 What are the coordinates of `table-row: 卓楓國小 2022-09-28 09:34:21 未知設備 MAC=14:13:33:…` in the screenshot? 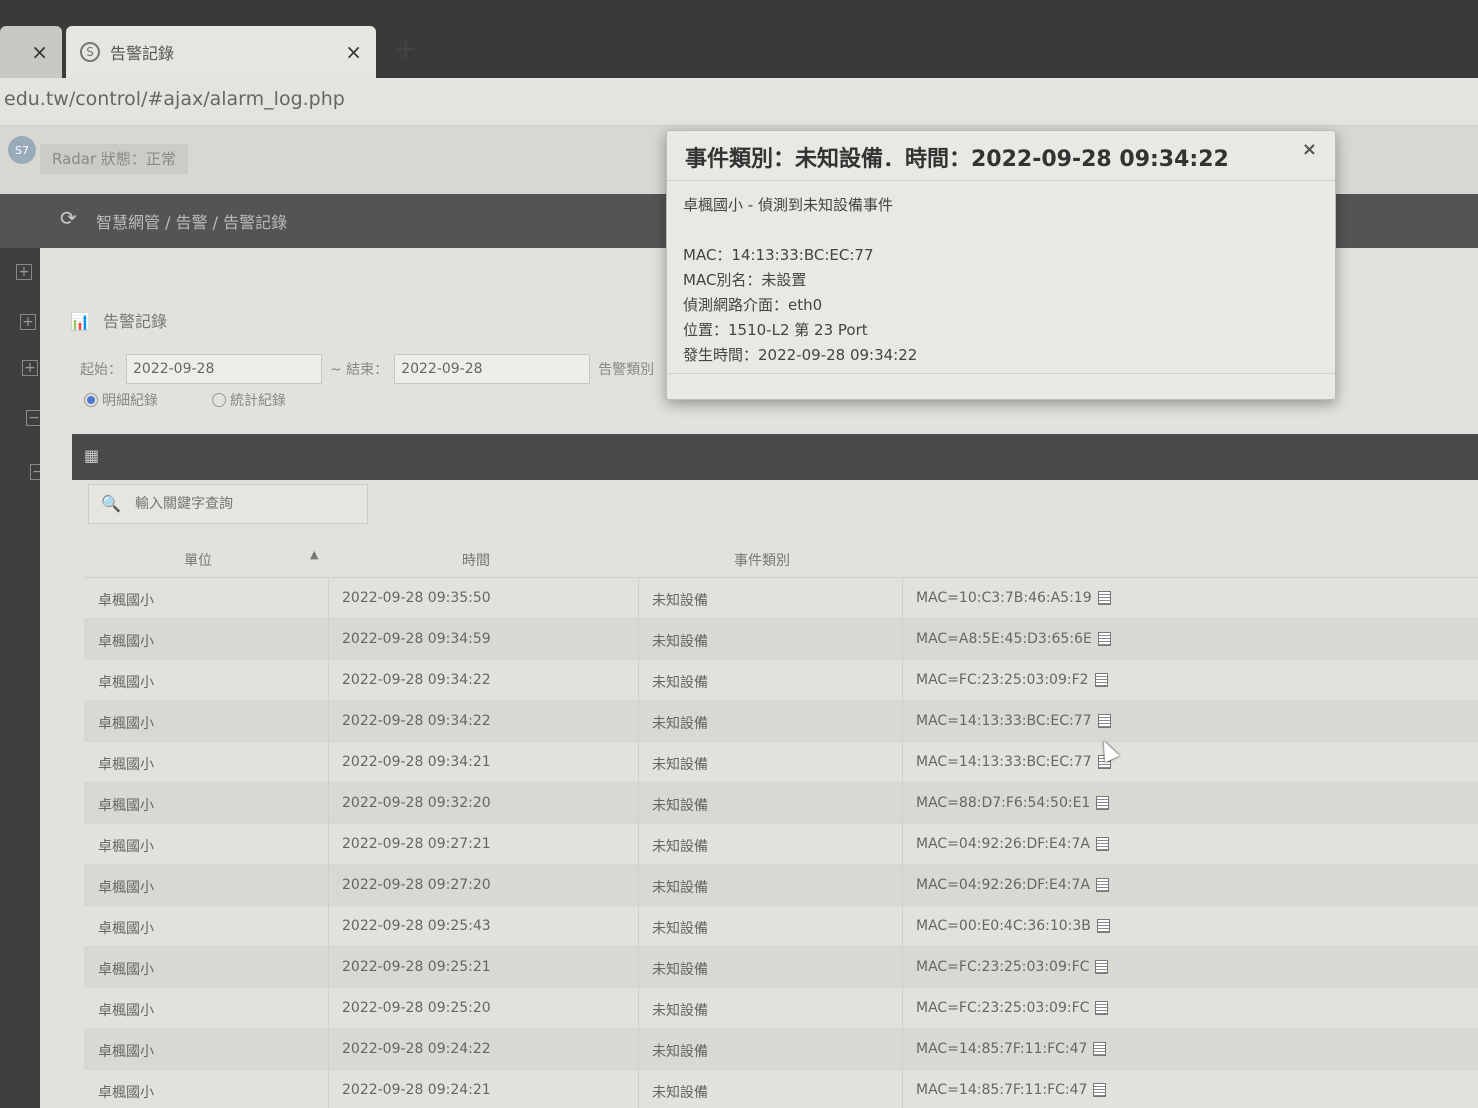 It's located at (781, 762).